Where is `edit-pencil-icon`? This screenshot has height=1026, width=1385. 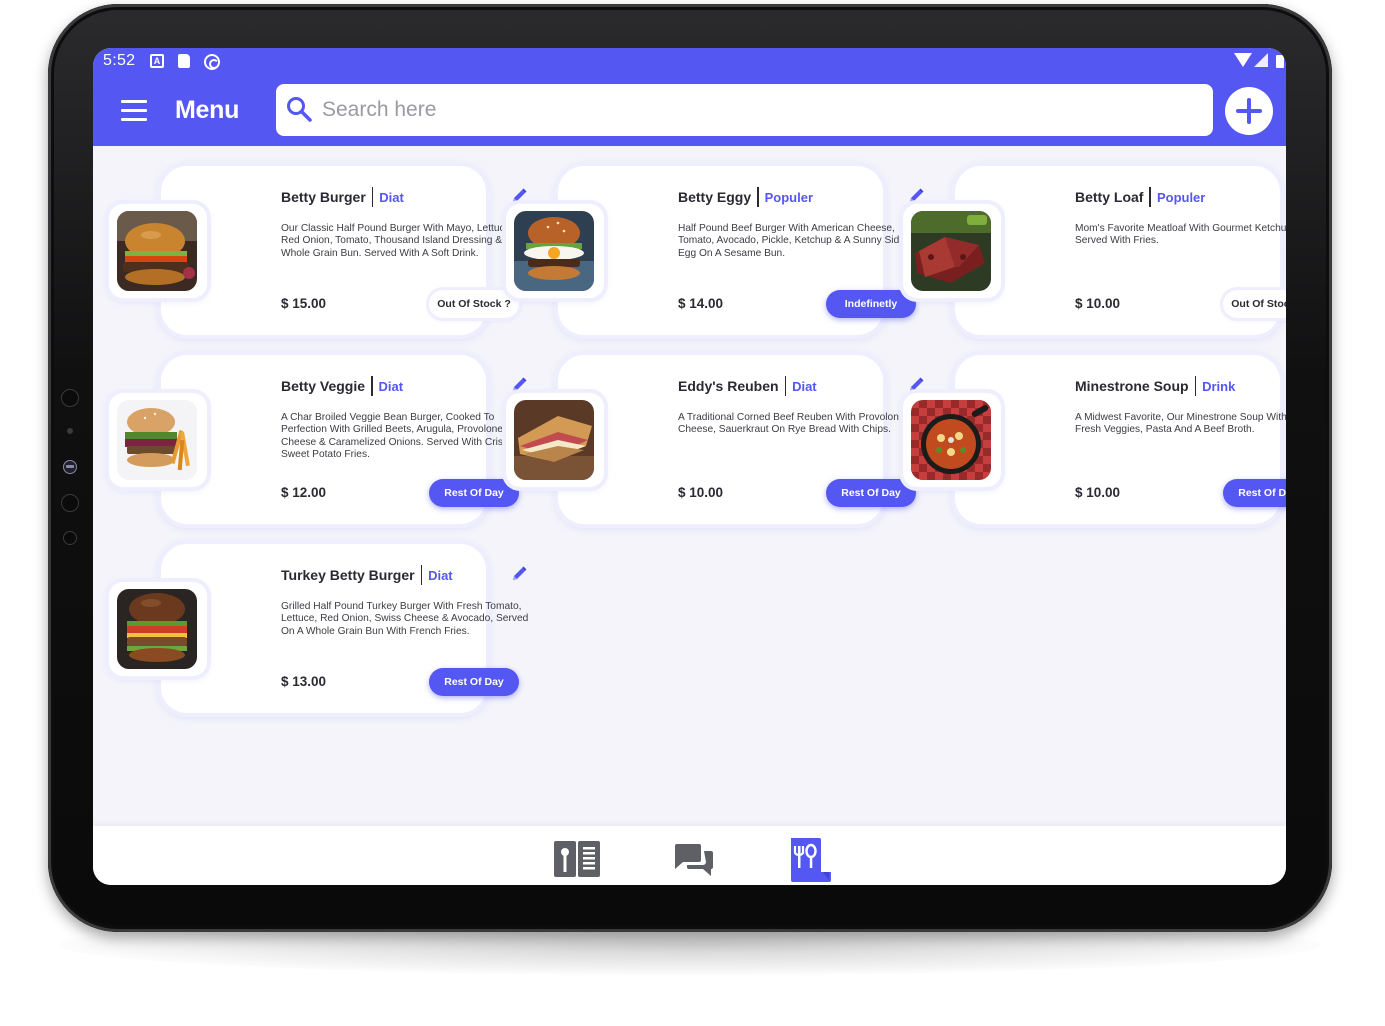
edit-pencil-icon is located at coordinates (519, 574).